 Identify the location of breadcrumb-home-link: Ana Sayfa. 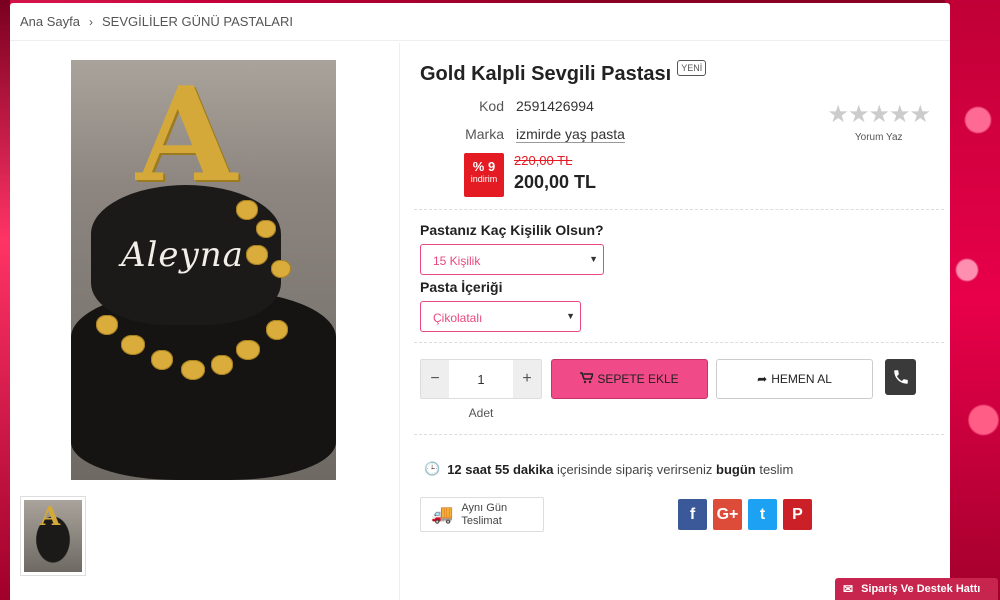
(50, 21).